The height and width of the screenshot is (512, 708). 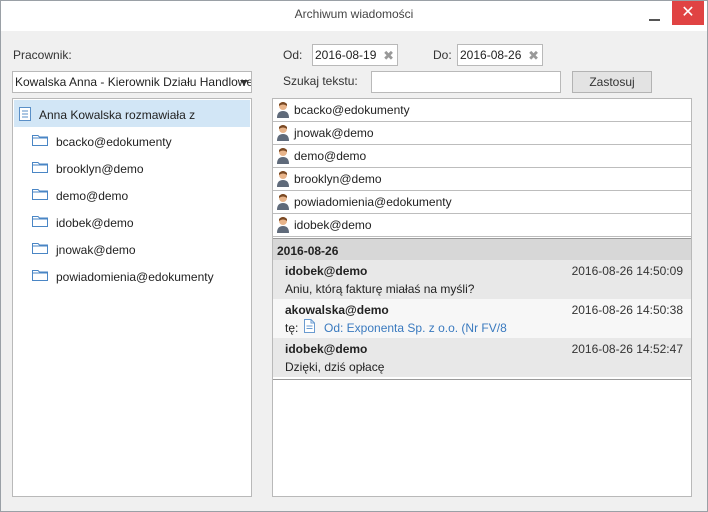 I want to click on messages-end-divider, so click(x=482, y=379).